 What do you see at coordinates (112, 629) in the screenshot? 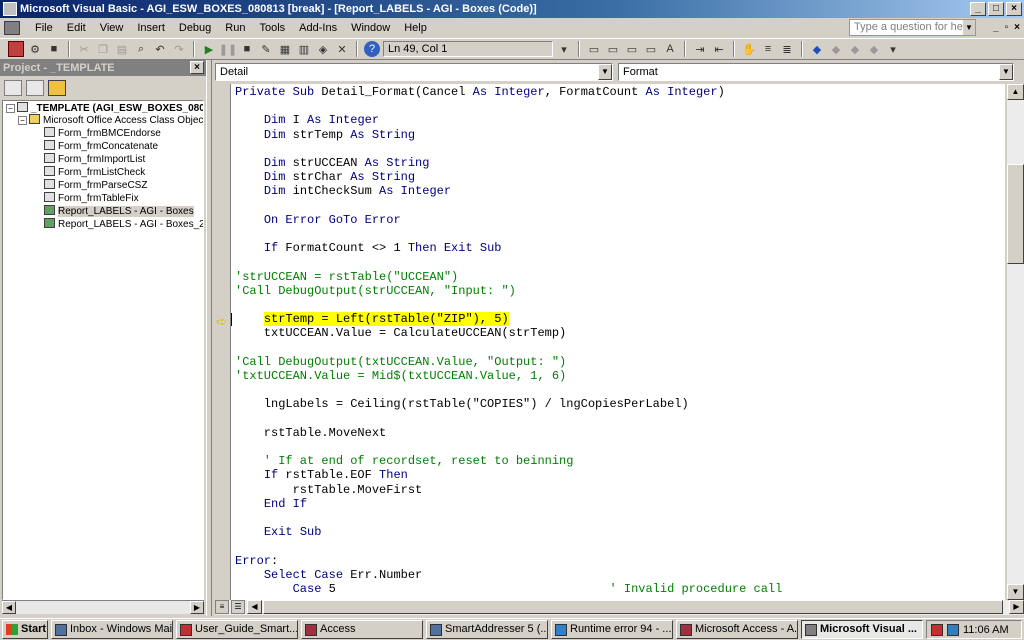
I see `taskbar-item-mail: Inbox - Windows Mail` at bounding box center [112, 629].